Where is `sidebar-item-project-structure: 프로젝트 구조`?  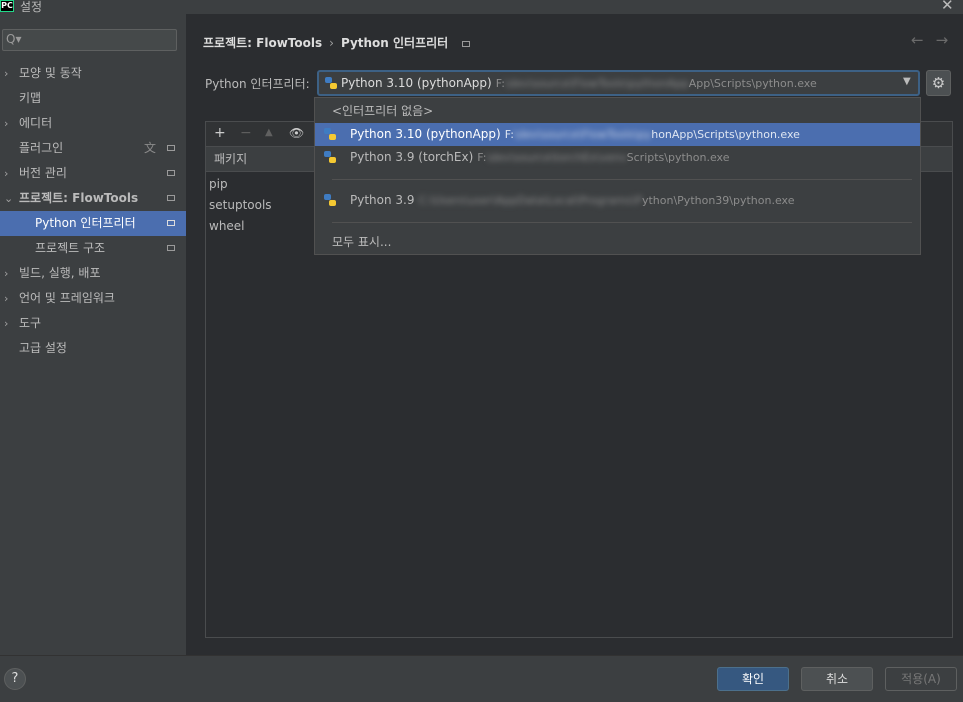
sidebar-item-project-structure: 프로젝트 구조 is located at coordinates (93, 248).